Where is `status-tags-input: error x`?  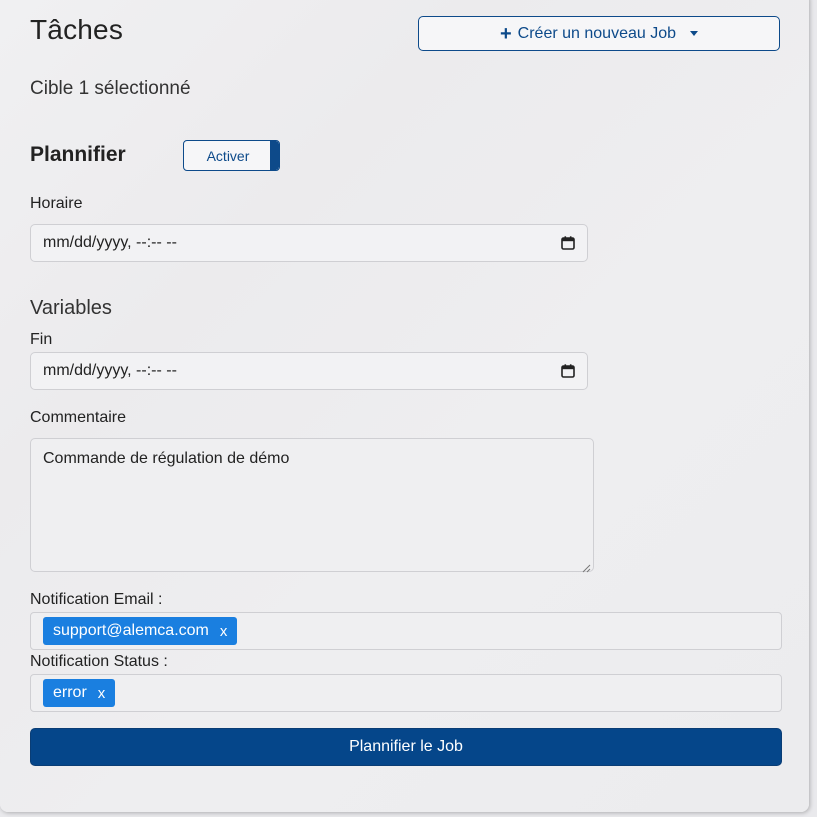 status-tags-input: error x is located at coordinates (406, 693).